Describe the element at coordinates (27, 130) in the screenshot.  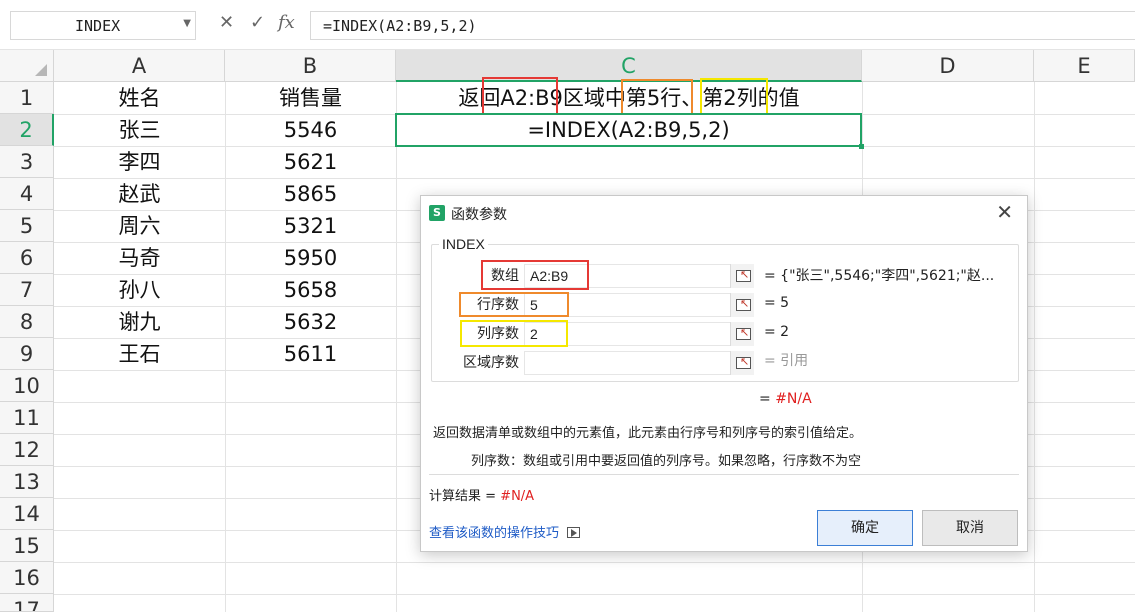
I see `row-header-2: 2` at that location.